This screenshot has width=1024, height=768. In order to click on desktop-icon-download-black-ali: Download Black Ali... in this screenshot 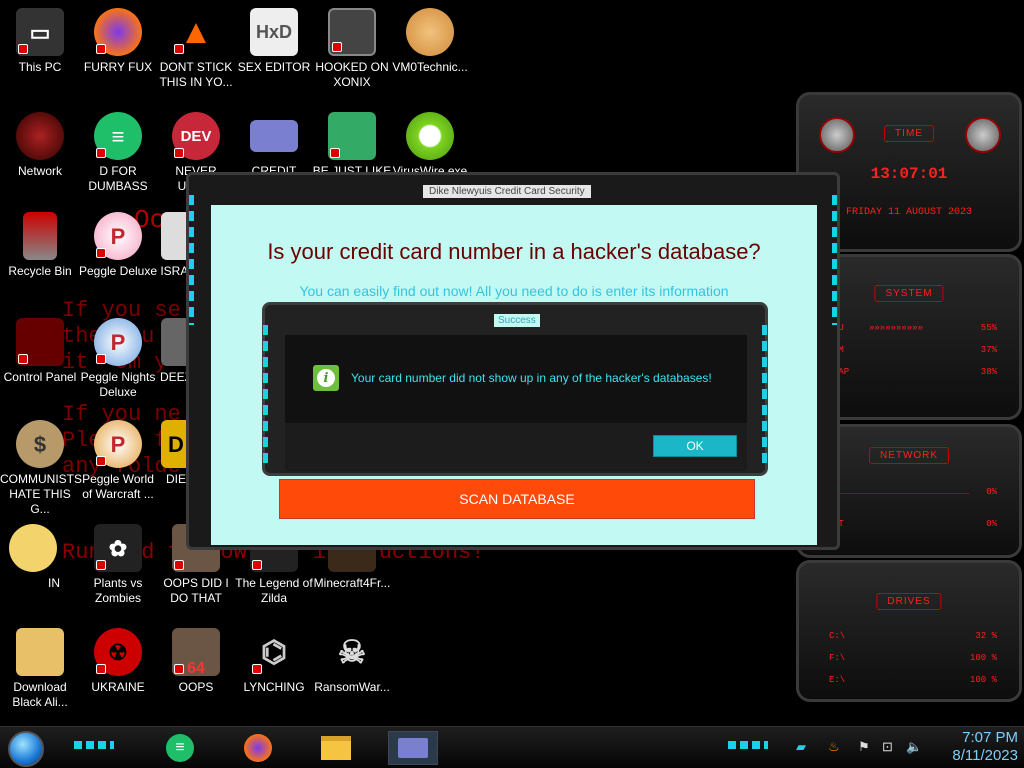, I will do `click(40, 669)`.